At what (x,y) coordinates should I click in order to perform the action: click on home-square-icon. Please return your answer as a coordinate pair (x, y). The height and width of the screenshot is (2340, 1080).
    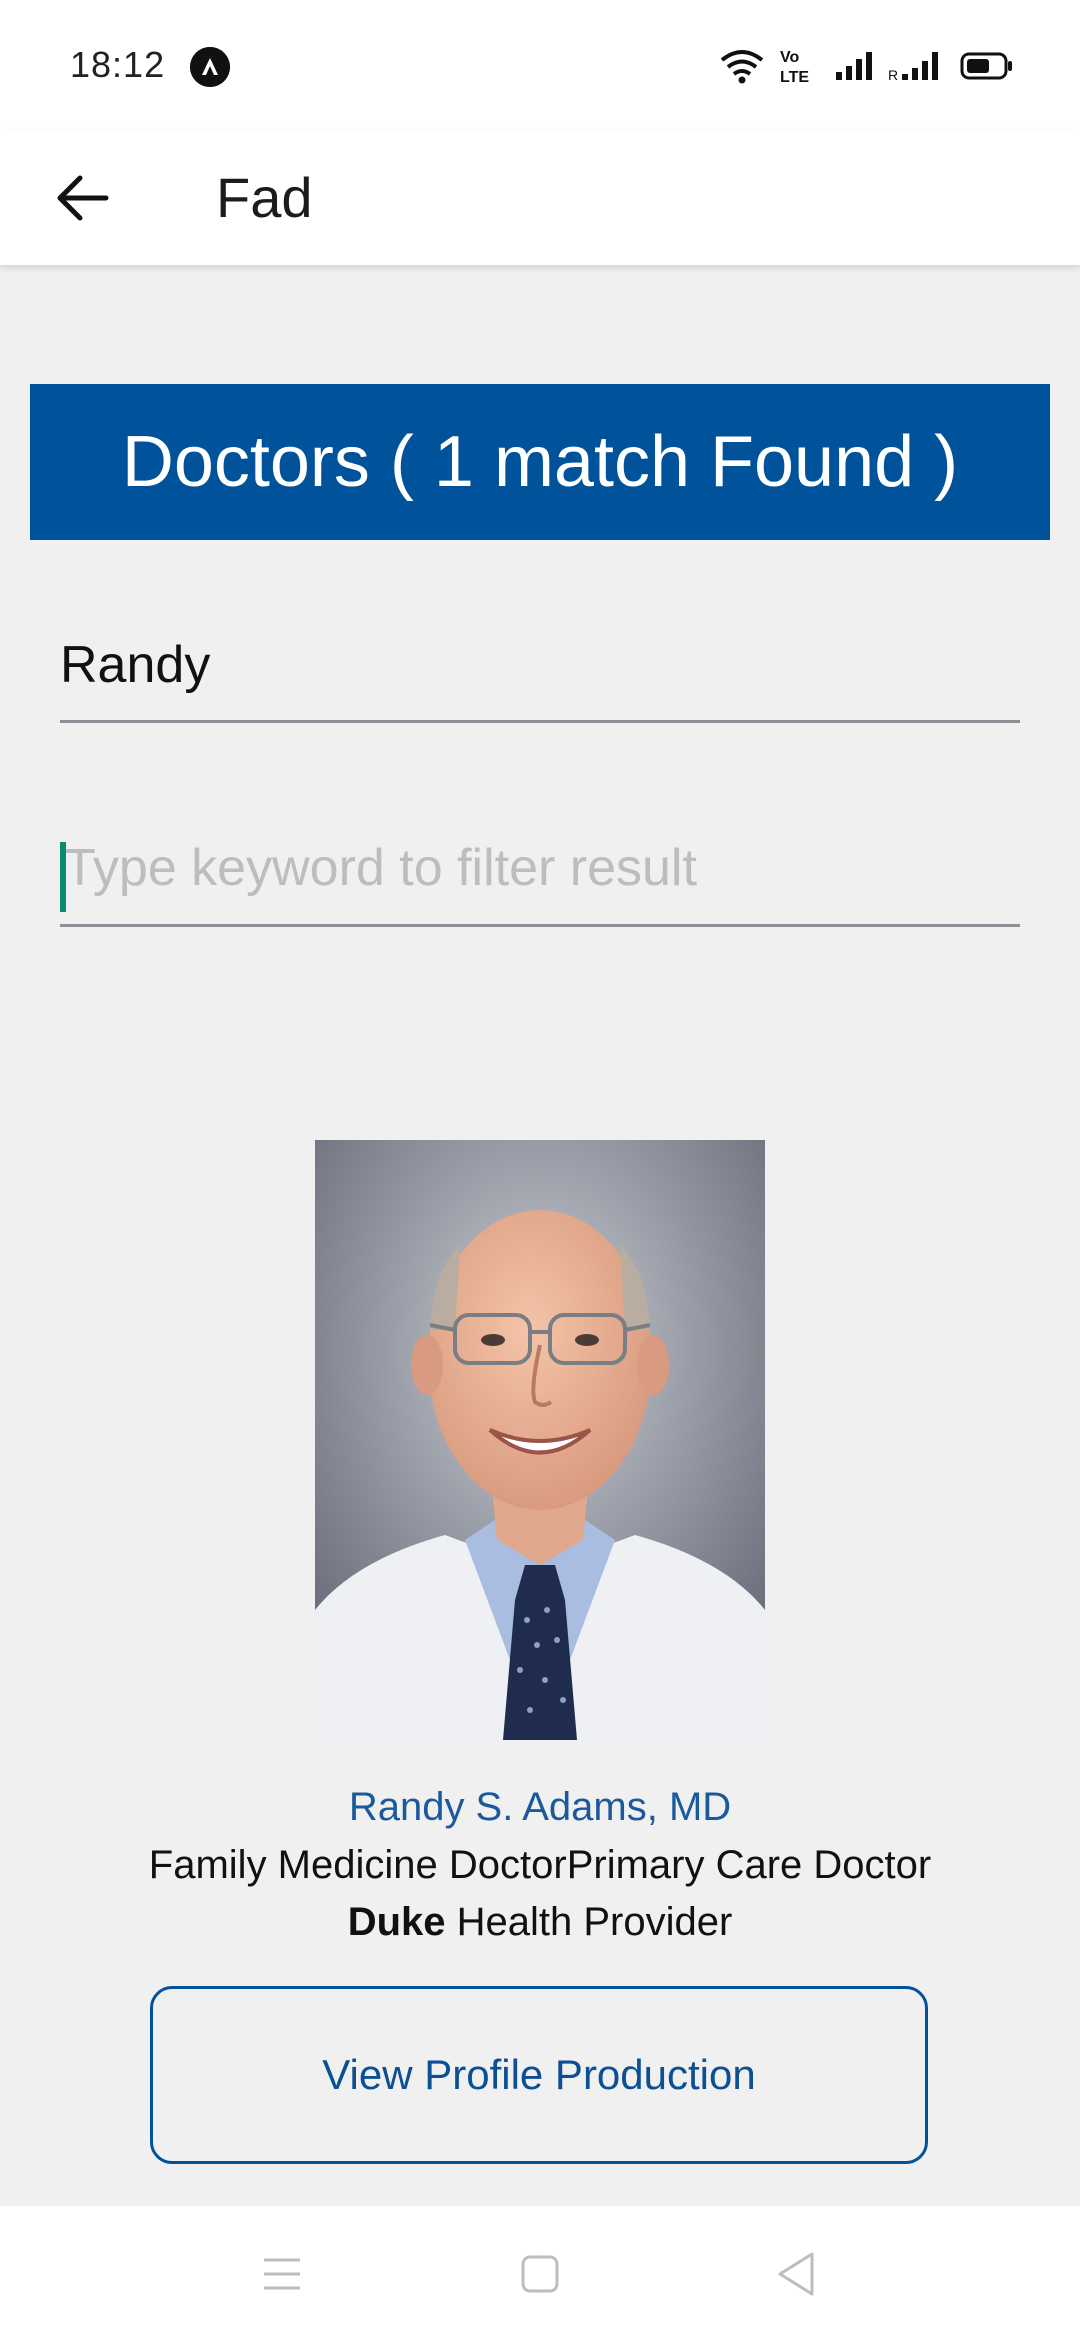
    Looking at the image, I should click on (540, 2274).